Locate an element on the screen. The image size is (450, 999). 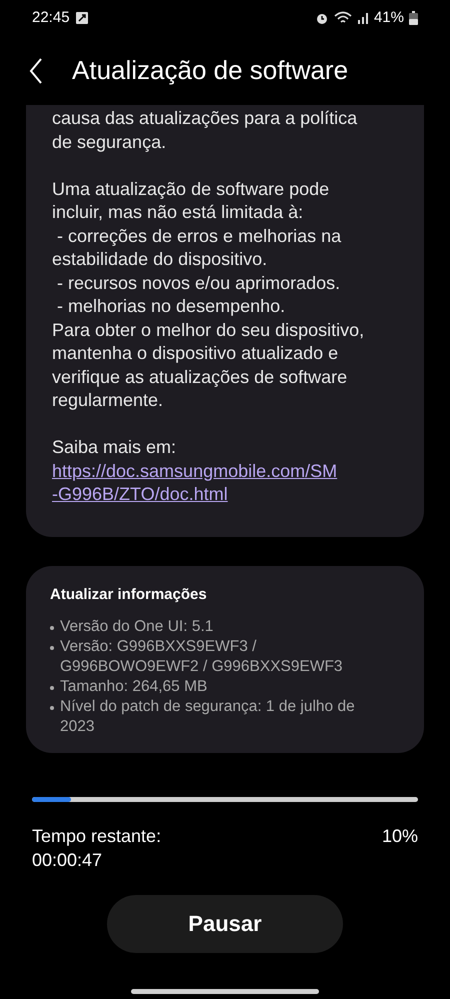
status-time: 22:45 is located at coordinates (51, 18).